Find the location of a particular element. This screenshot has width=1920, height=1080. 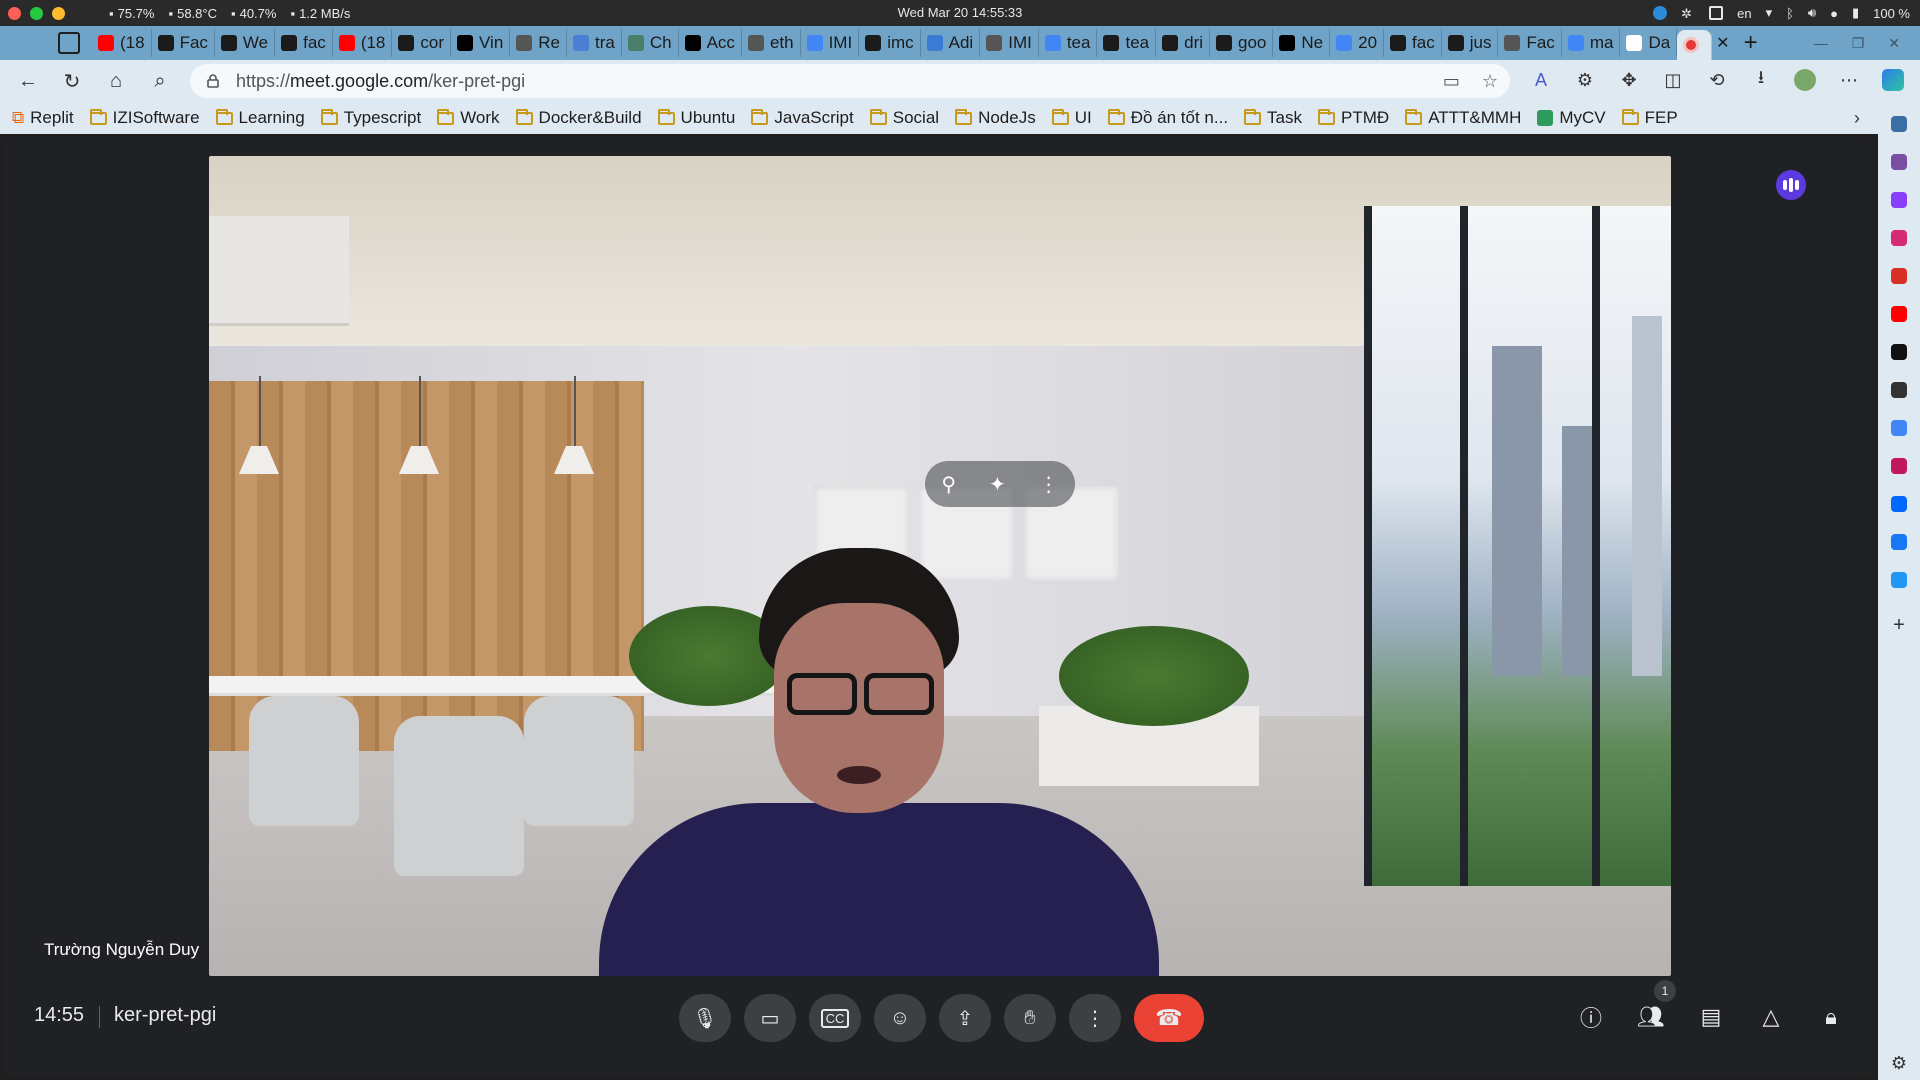

edge-icon is located at coordinates (1660, 13).